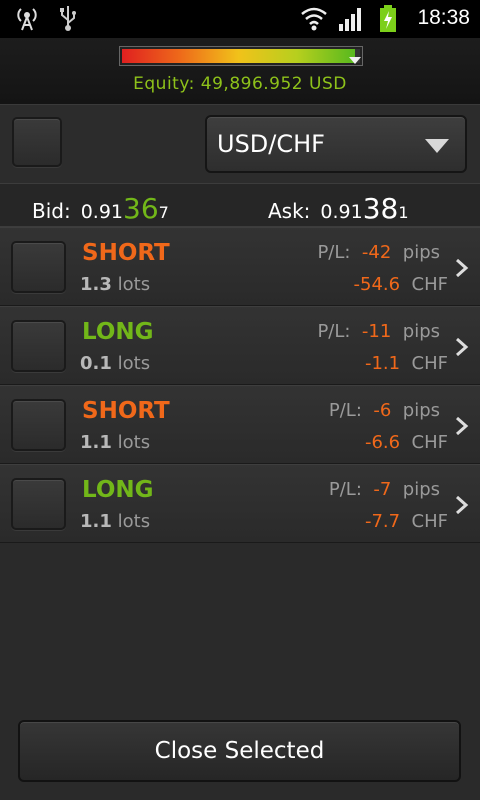  What do you see at coordinates (403, 212) in the screenshot?
I see `ask-price-fraction: 1` at bounding box center [403, 212].